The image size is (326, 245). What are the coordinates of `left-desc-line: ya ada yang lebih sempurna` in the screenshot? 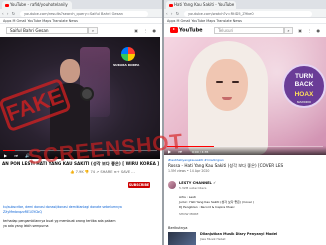 It's located at (26, 226).